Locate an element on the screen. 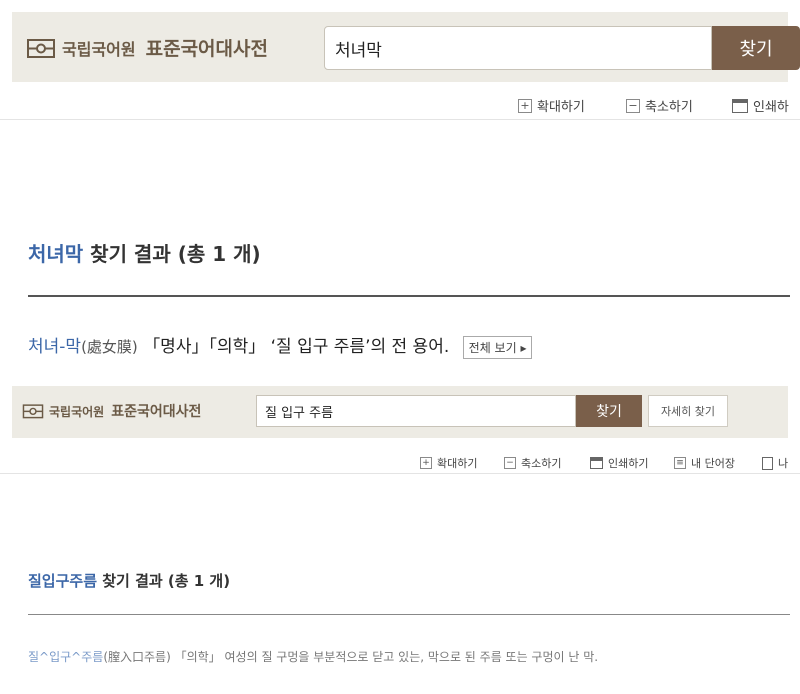 This screenshot has width=800, height=694. my-wordbook-label: 내 단어장 is located at coordinates (713, 463).